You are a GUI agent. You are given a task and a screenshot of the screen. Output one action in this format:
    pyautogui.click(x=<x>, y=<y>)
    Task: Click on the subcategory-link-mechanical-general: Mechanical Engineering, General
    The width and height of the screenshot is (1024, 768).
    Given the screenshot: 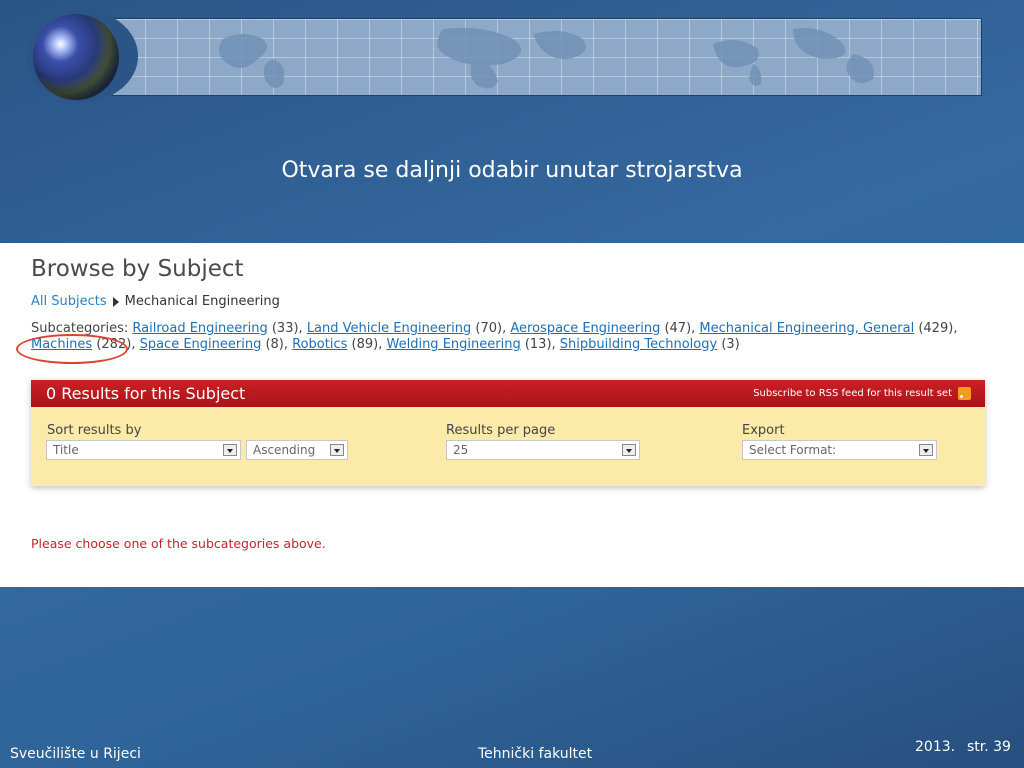 What is the action you would take?
    pyautogui.click(x=806, y=328)
    